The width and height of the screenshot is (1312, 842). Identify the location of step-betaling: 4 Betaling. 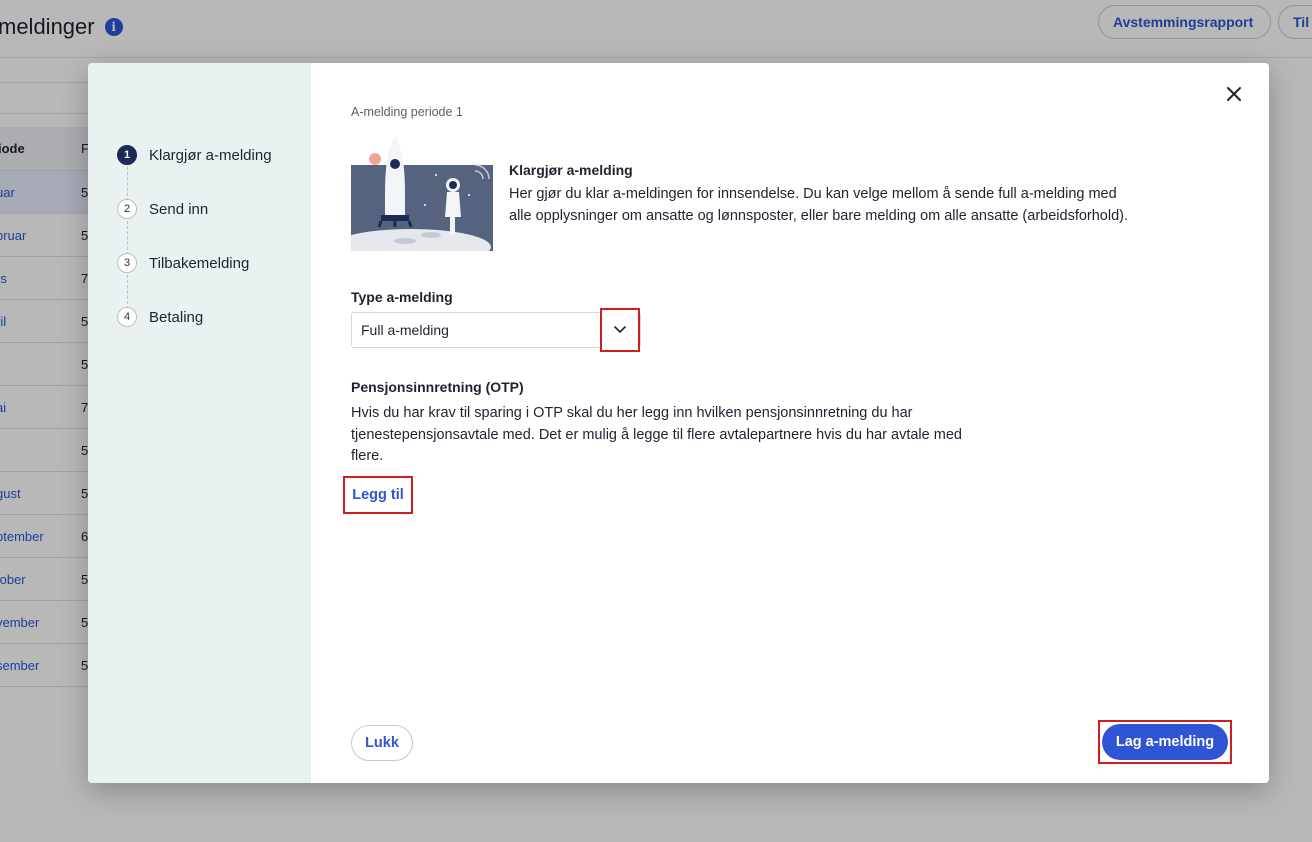
(160, 317).